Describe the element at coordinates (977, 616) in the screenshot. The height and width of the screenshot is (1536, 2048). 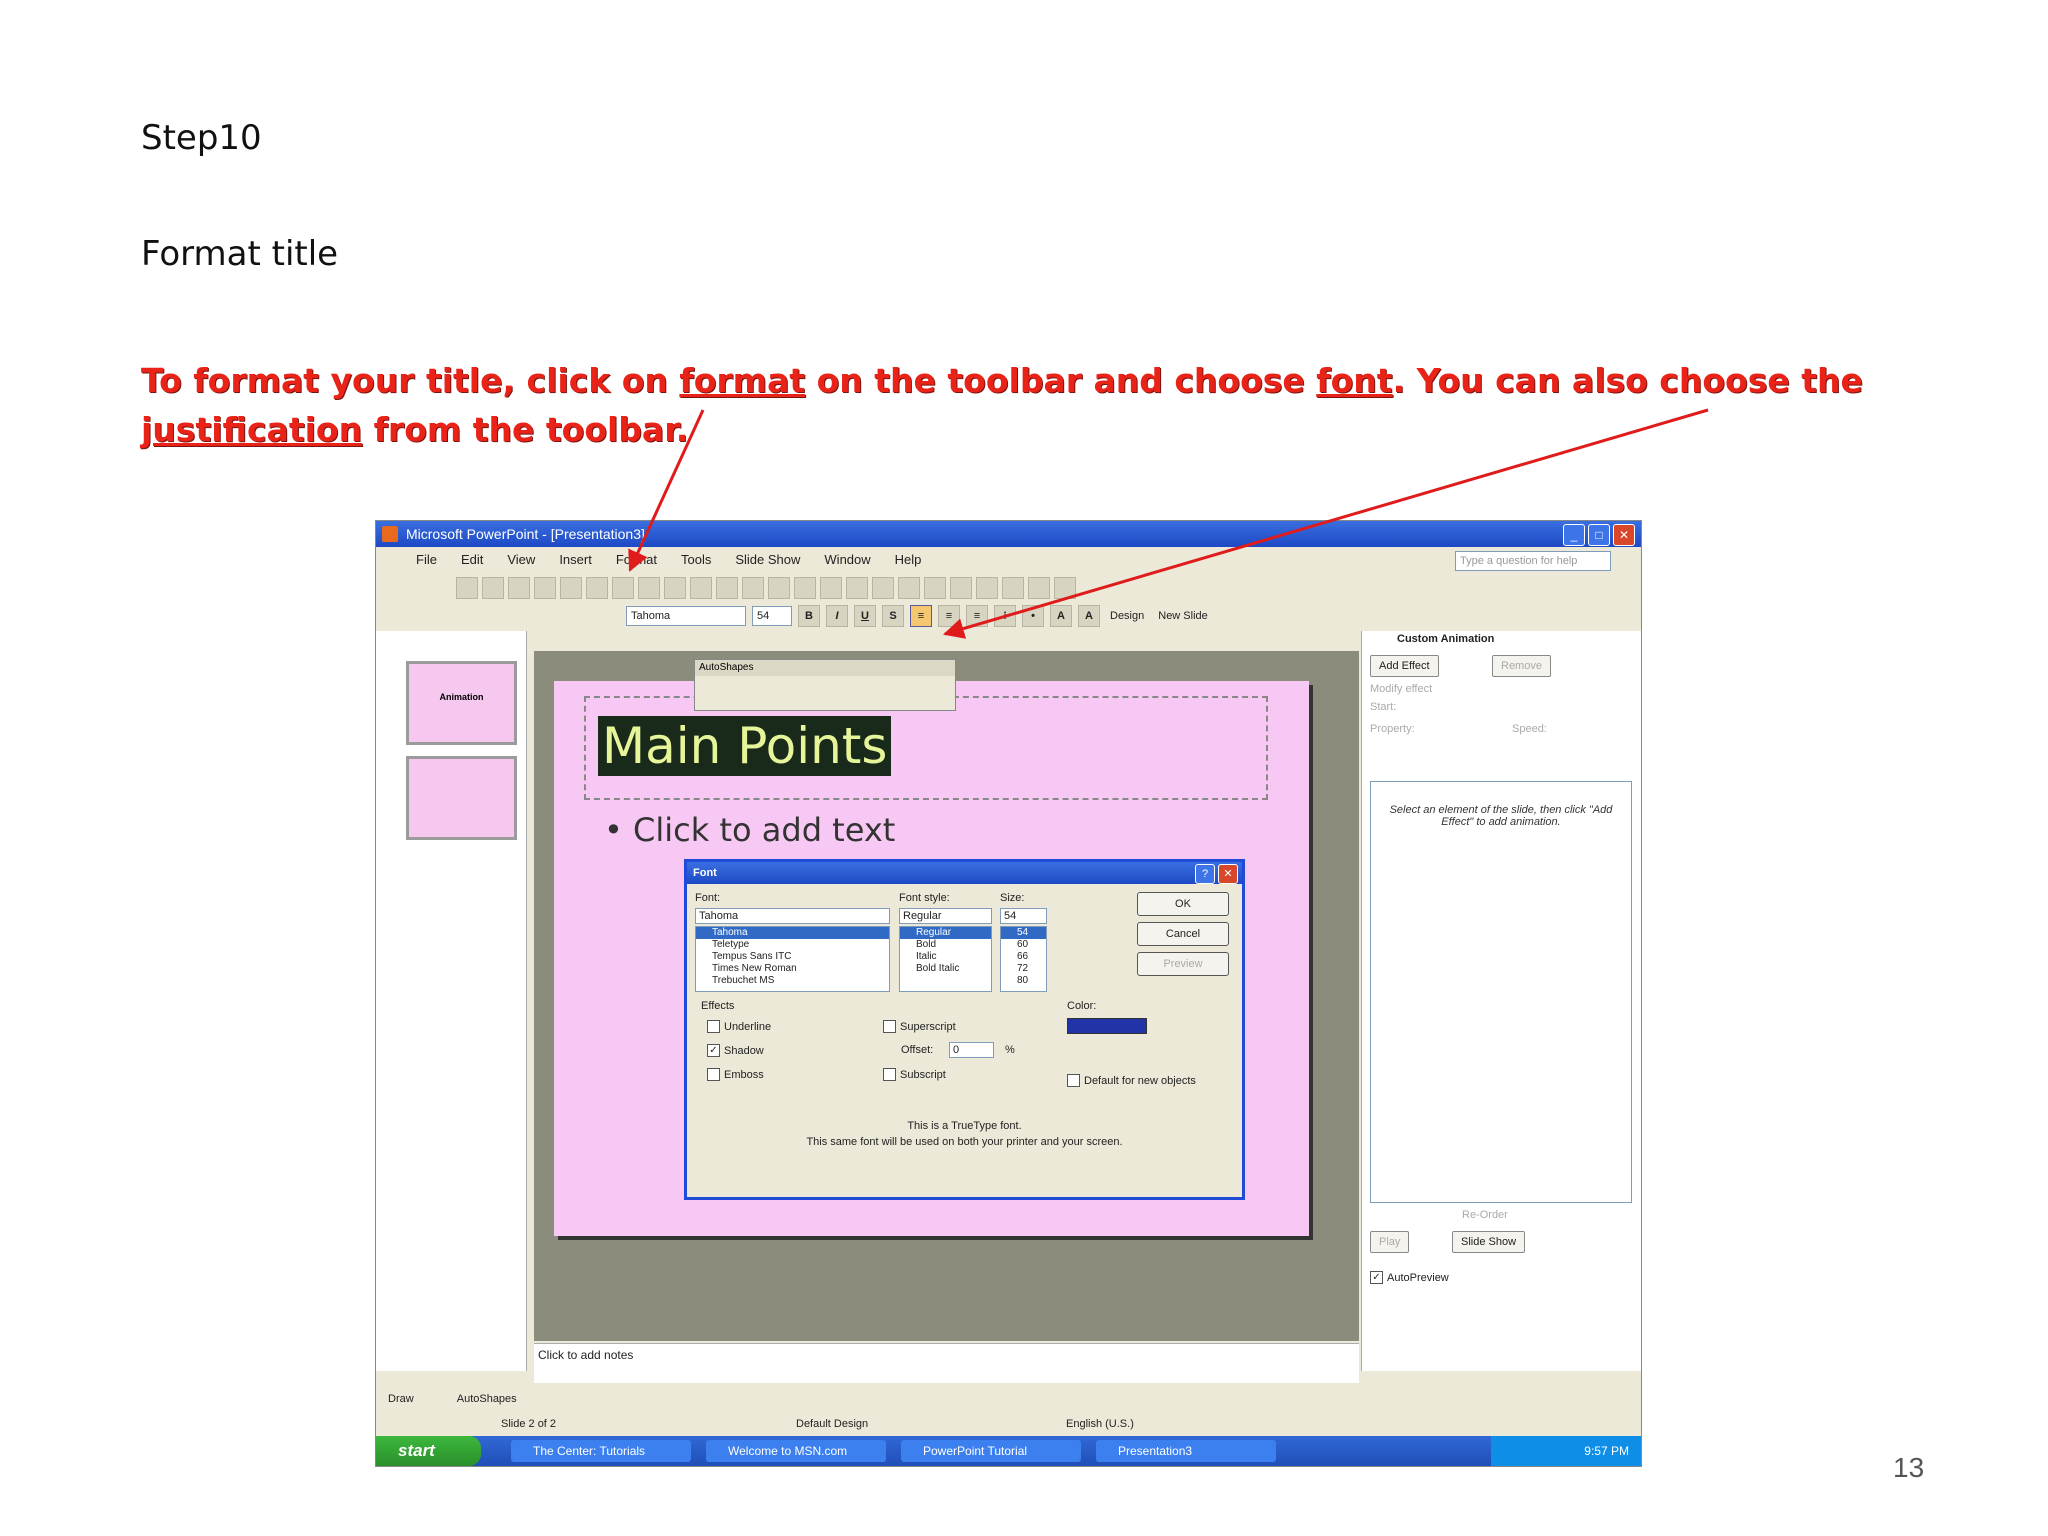
I see `align-right-icon: ≡` at that location.